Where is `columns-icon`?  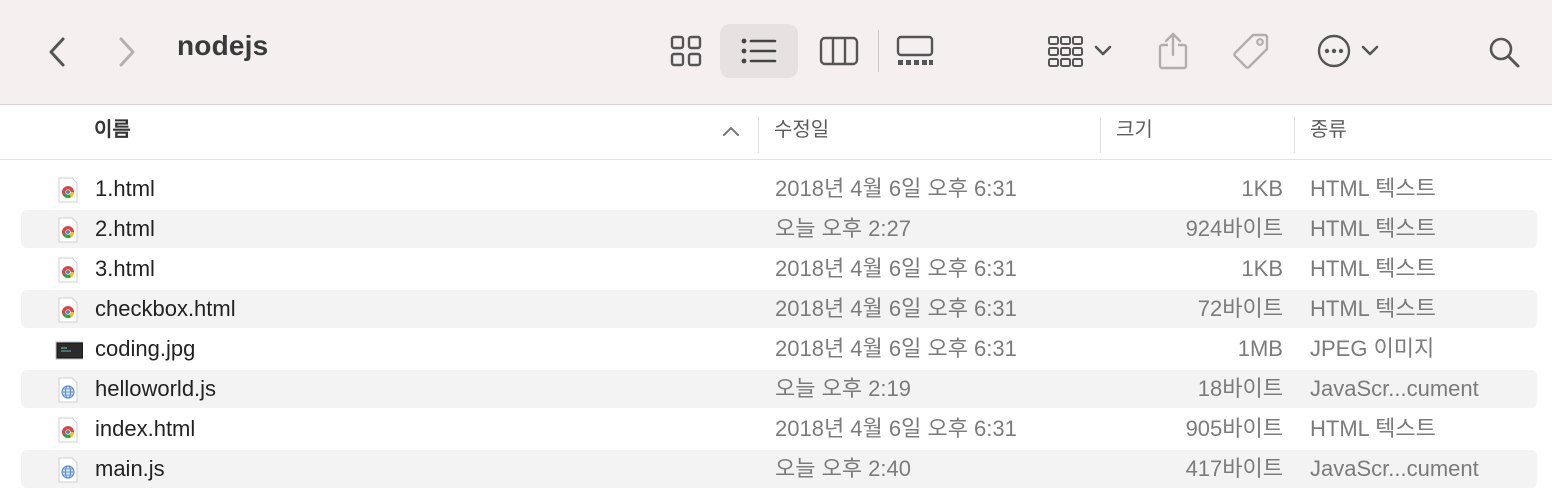
columns-icon is located at coordinates (839, 51).